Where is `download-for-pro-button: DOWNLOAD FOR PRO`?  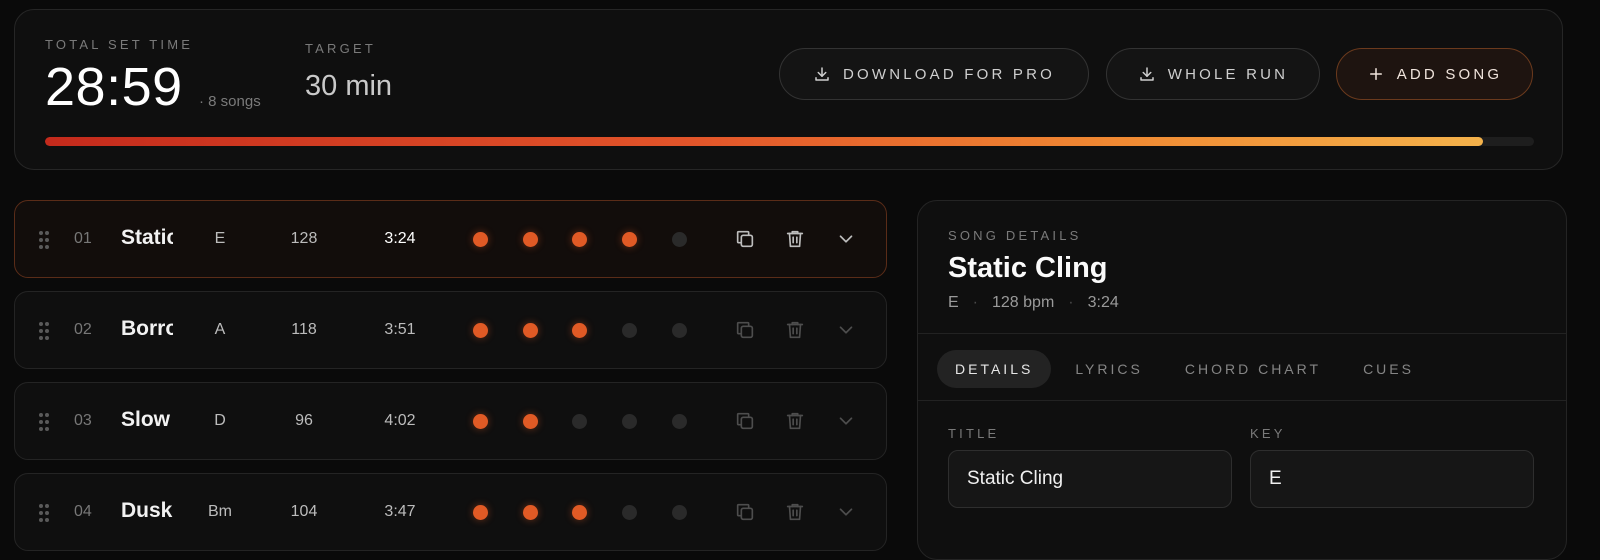 download-for-pro-button: DOWNLOAD FOR PRO is located at coordinates (934, 74).